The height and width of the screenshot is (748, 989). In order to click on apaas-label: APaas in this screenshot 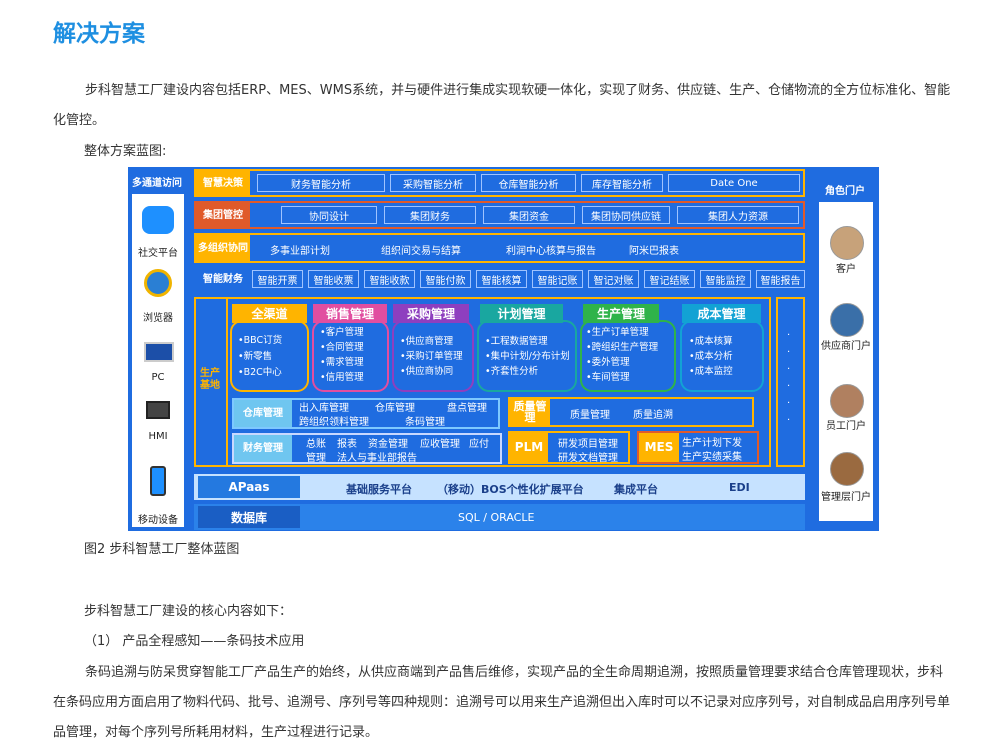, I will do `click(249, 487)`.